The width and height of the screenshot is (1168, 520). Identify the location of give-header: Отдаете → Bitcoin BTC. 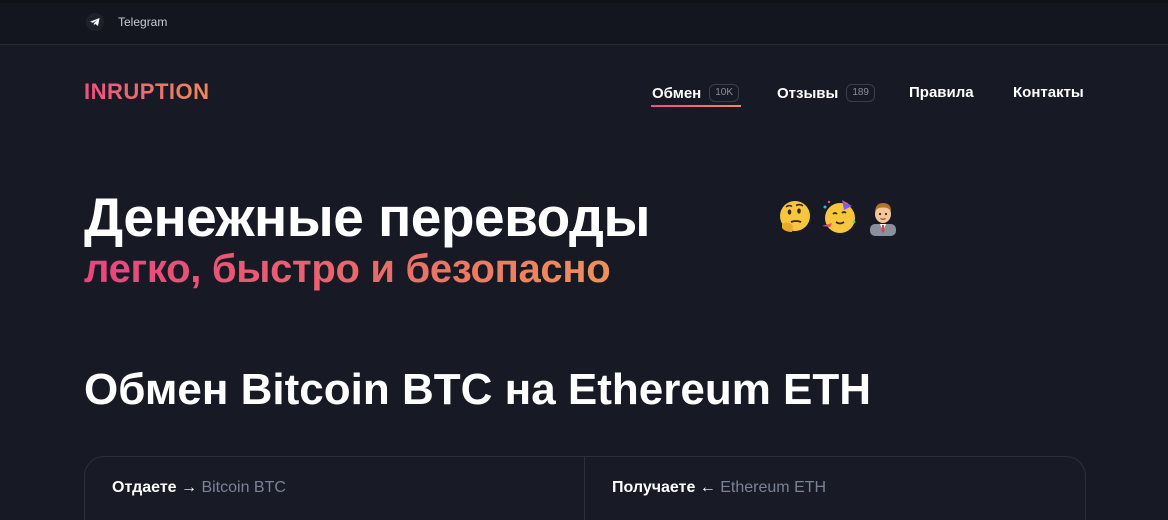
(199, 488).